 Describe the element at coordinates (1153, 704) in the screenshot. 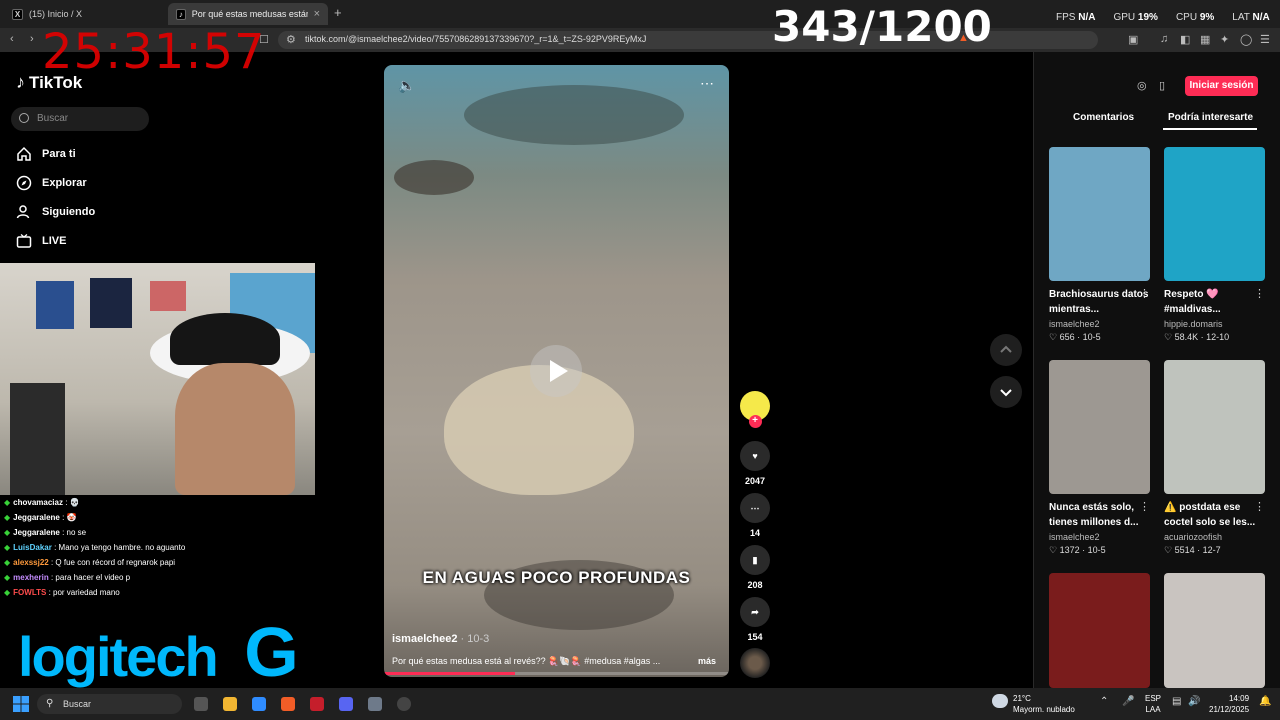

I see `language-indicator: ESP LAA` at that location.